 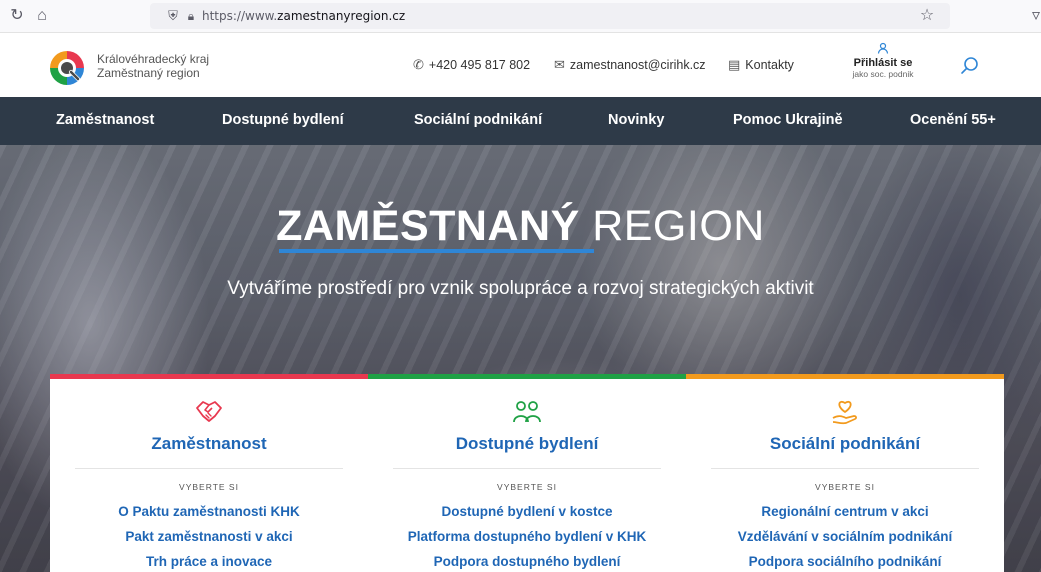 I want to click on hero-title-light: REGION, so click(x=678, y=226).